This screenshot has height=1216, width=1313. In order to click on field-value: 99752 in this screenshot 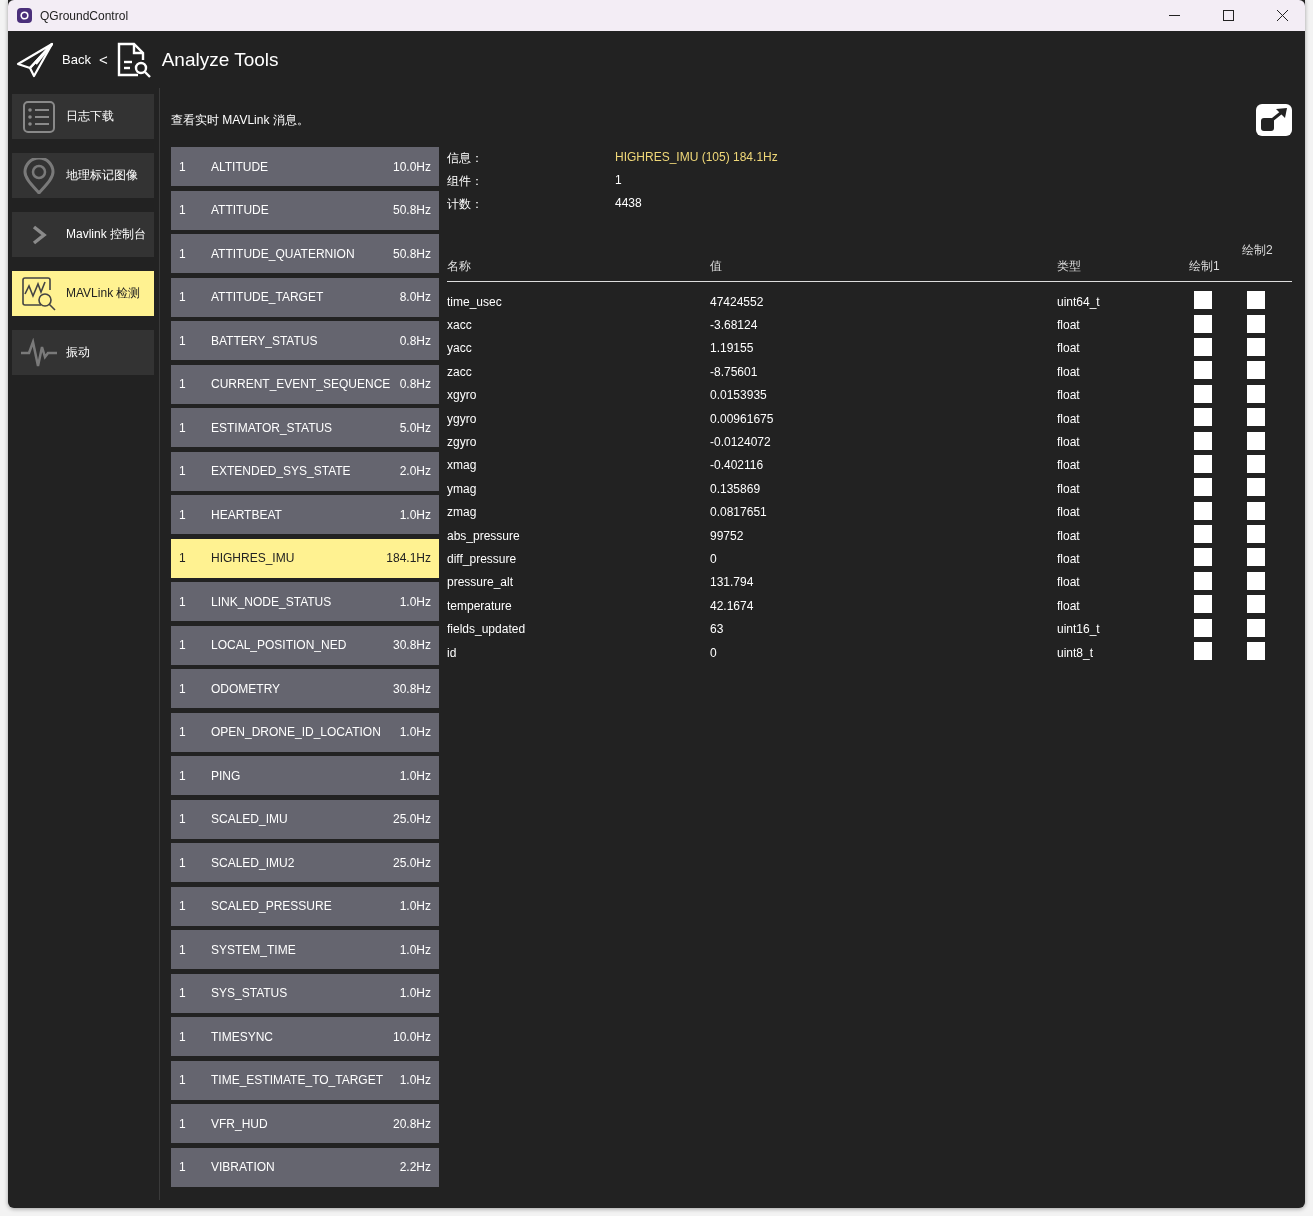, I will do `click(727, 535)`.